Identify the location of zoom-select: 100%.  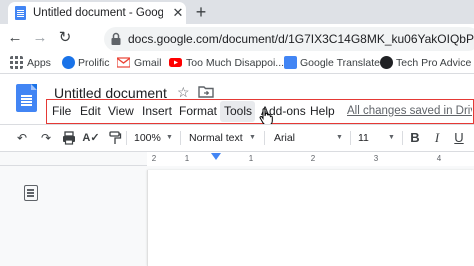
(147, 138).